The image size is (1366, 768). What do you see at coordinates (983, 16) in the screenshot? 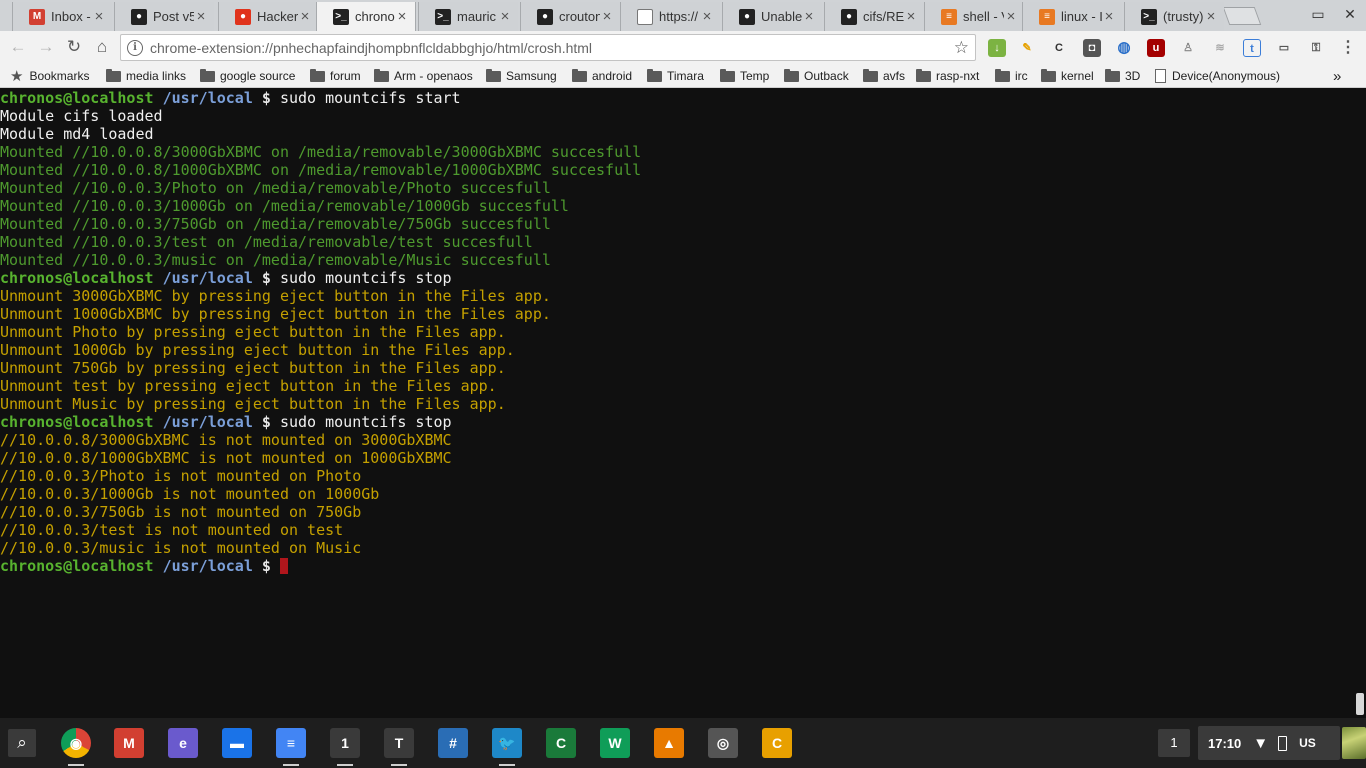
I see `tab-title: shell - V` at bounding box center [983, 16].